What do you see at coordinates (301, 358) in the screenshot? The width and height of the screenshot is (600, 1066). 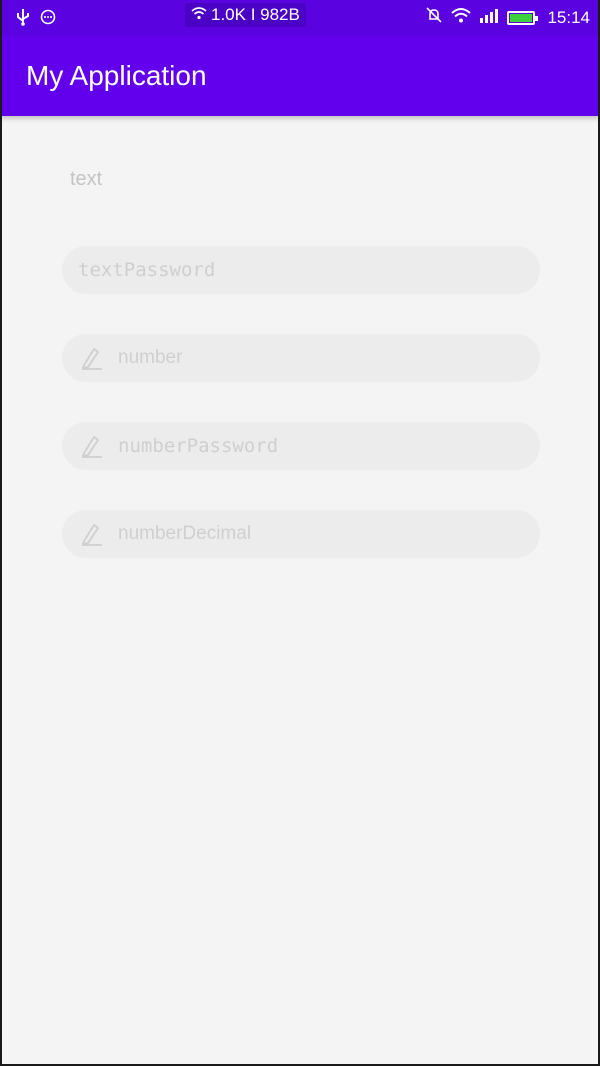 I see `number-field: number` at bounding box center [301, 358].